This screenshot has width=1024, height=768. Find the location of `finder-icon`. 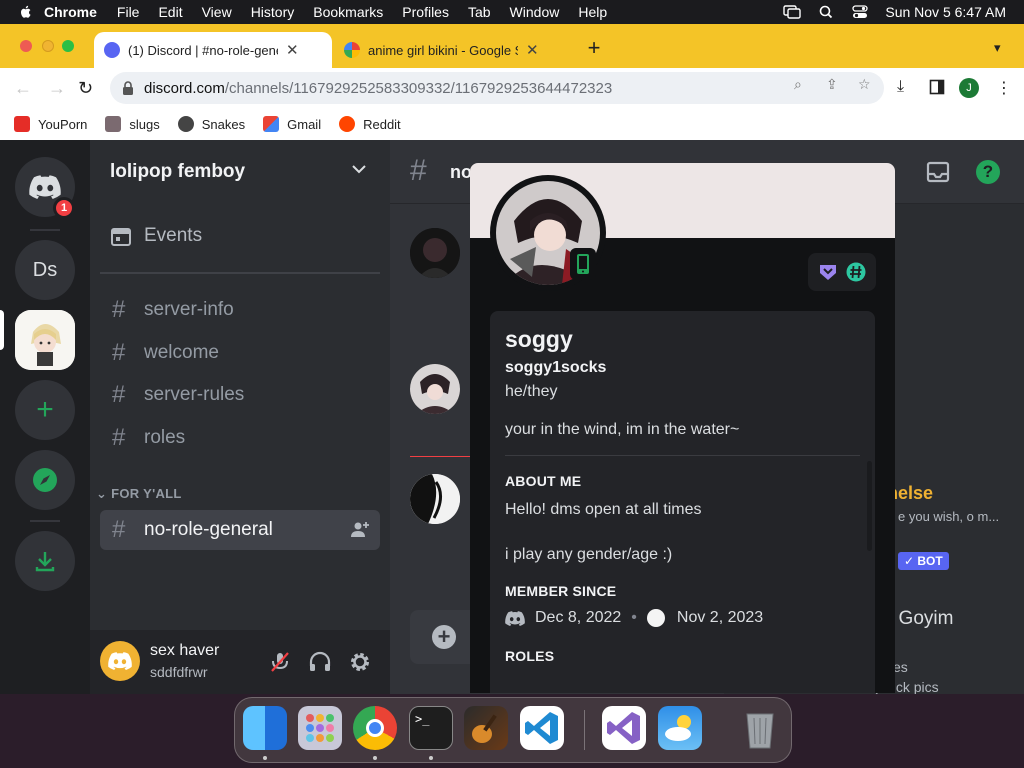

finder-icon is located at coordinates (265, 728).